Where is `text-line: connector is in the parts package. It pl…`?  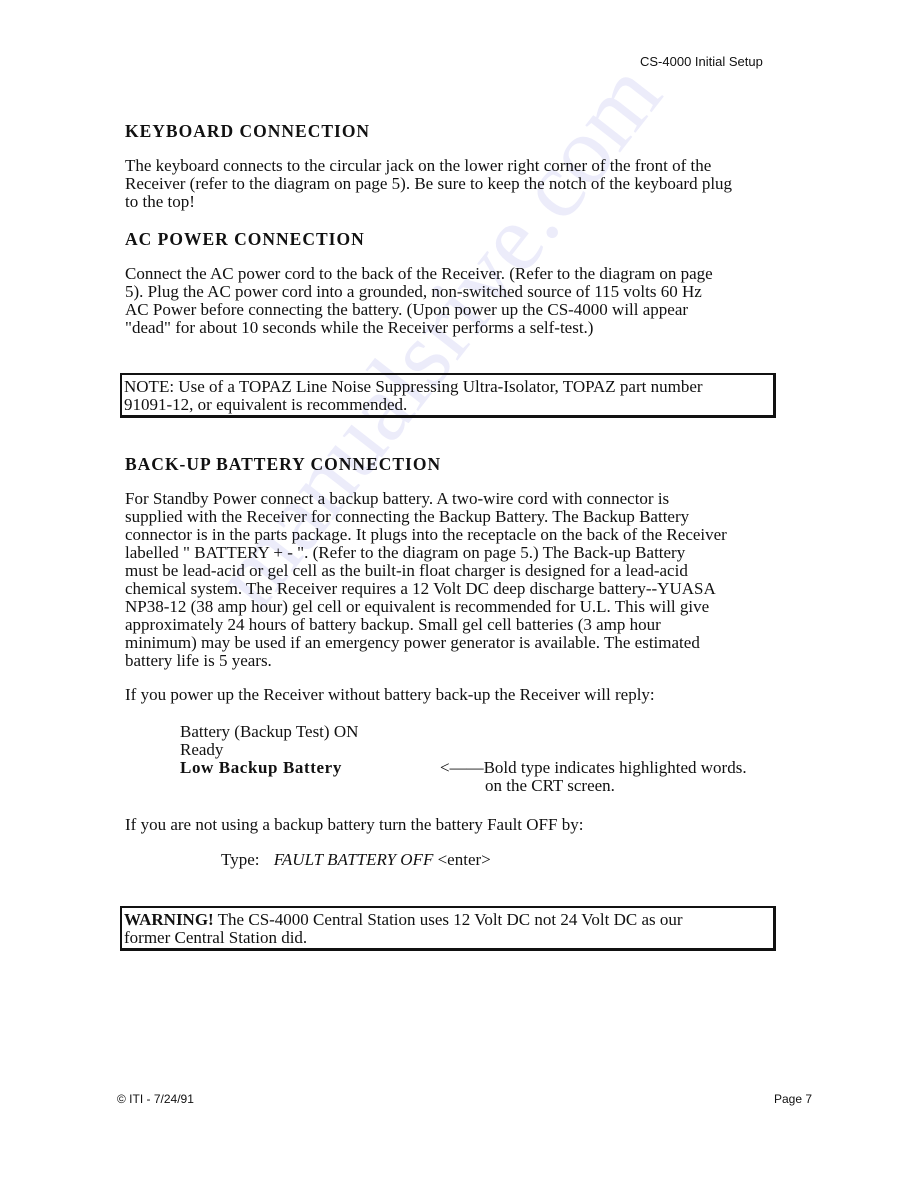
text-line: connector is in the parts package. It pl… is located at coordinates (426, 534).